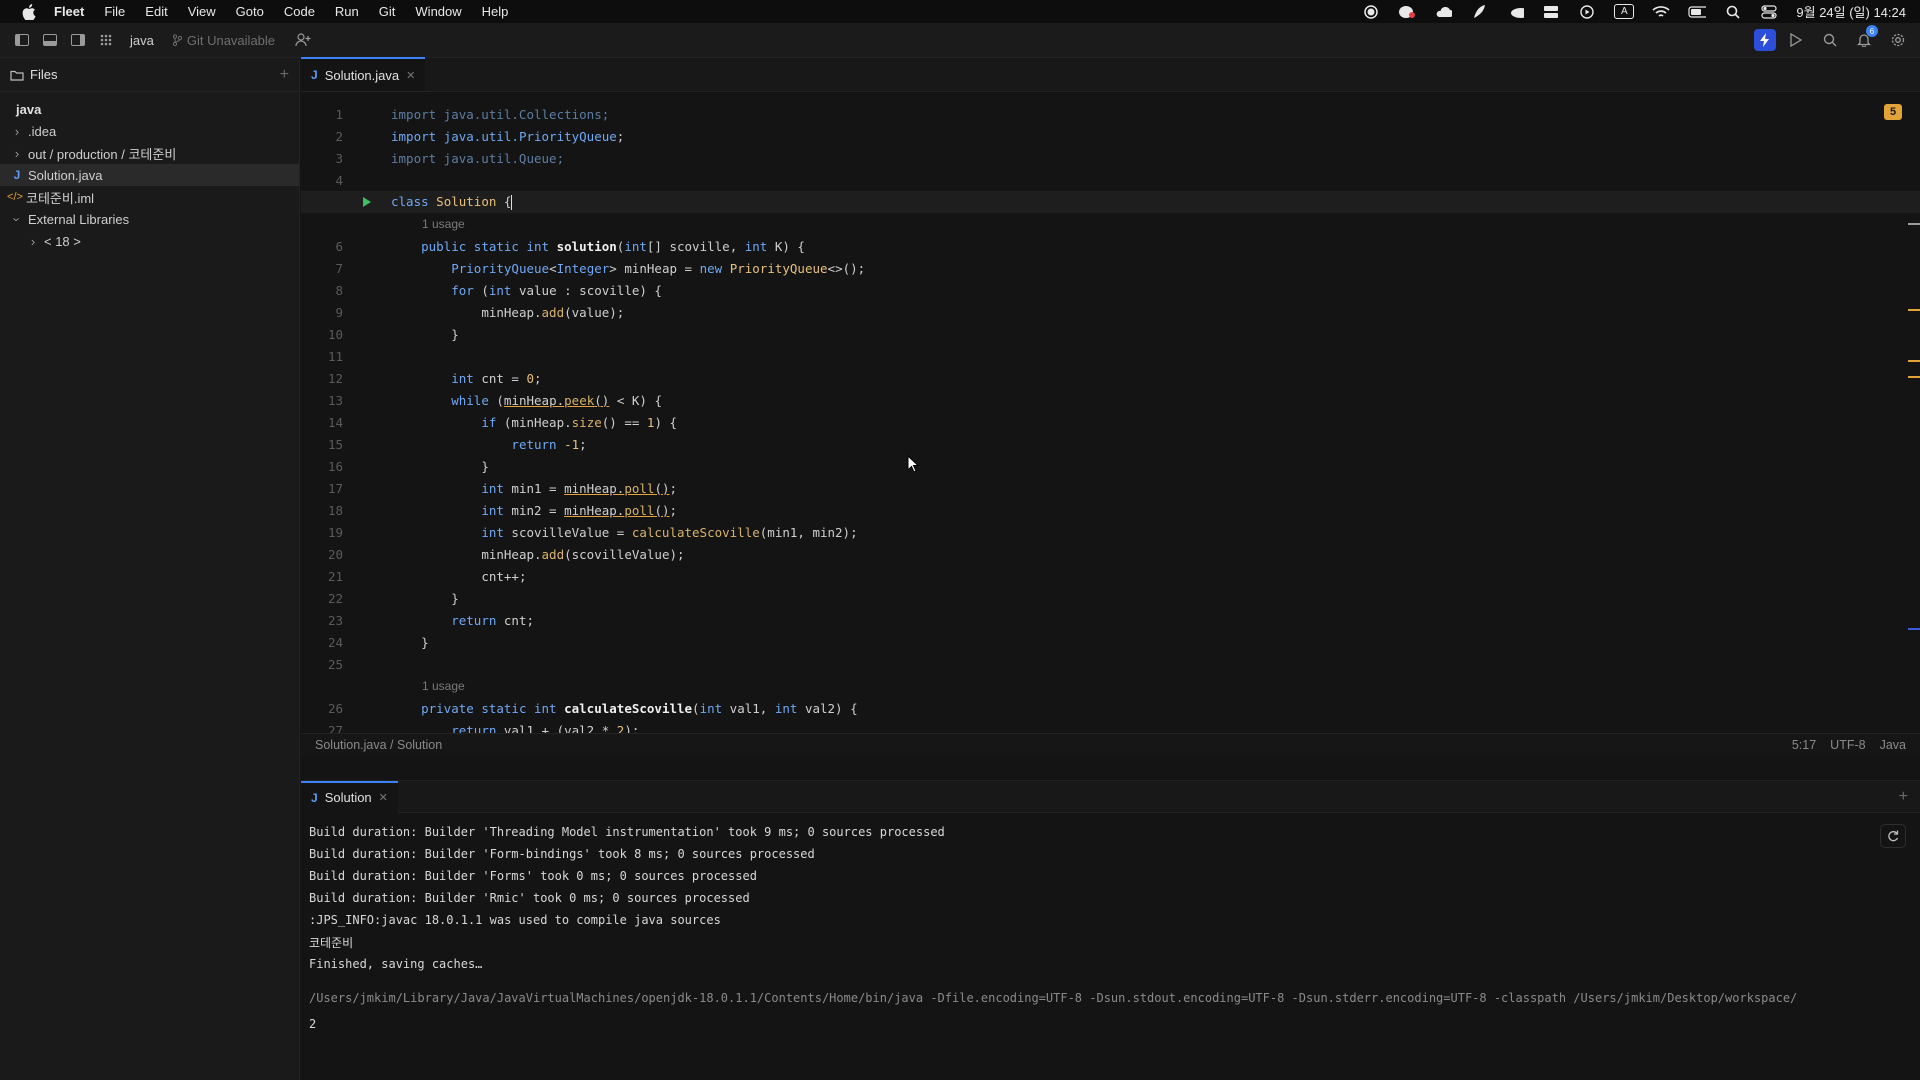 This screenshot has height=1080, width=1920. Describe the element at coordinates (1893, 836) in the screenshot. I see `rerun-button` at that location.